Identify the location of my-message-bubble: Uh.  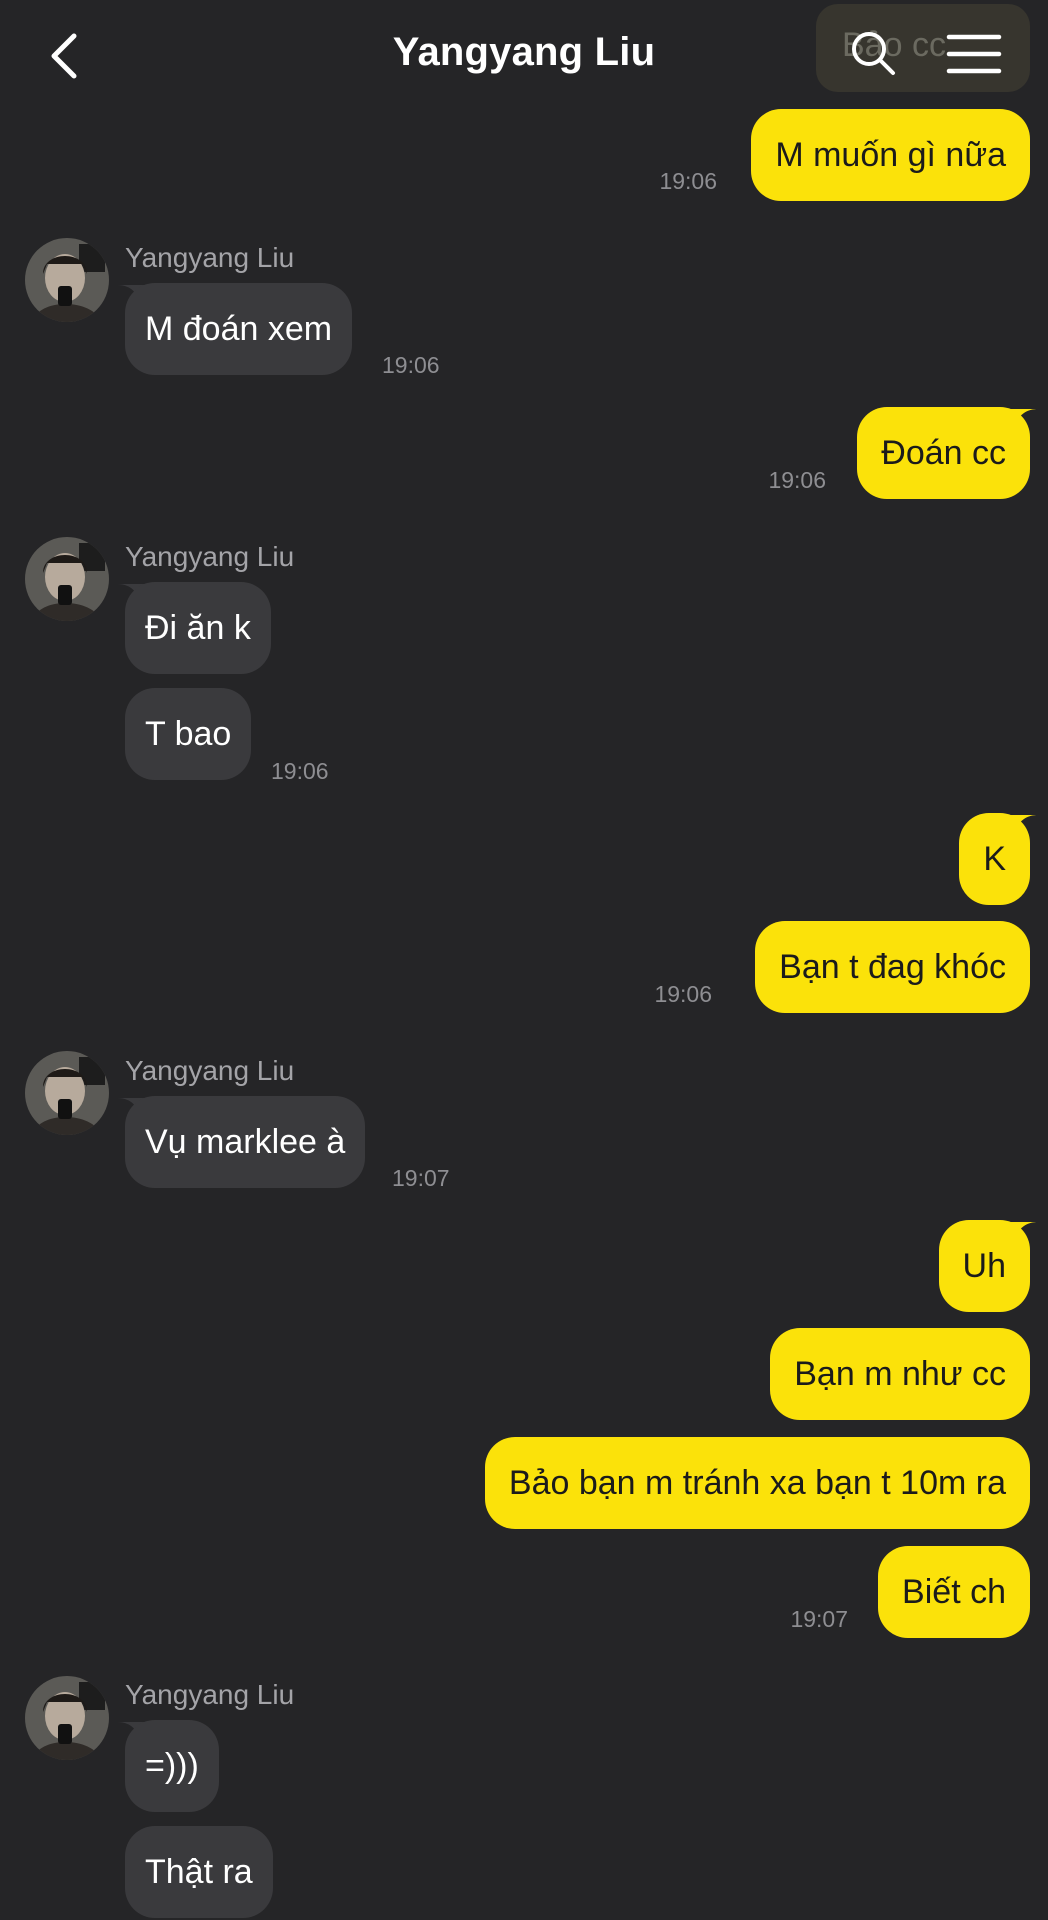
(984, 1266).